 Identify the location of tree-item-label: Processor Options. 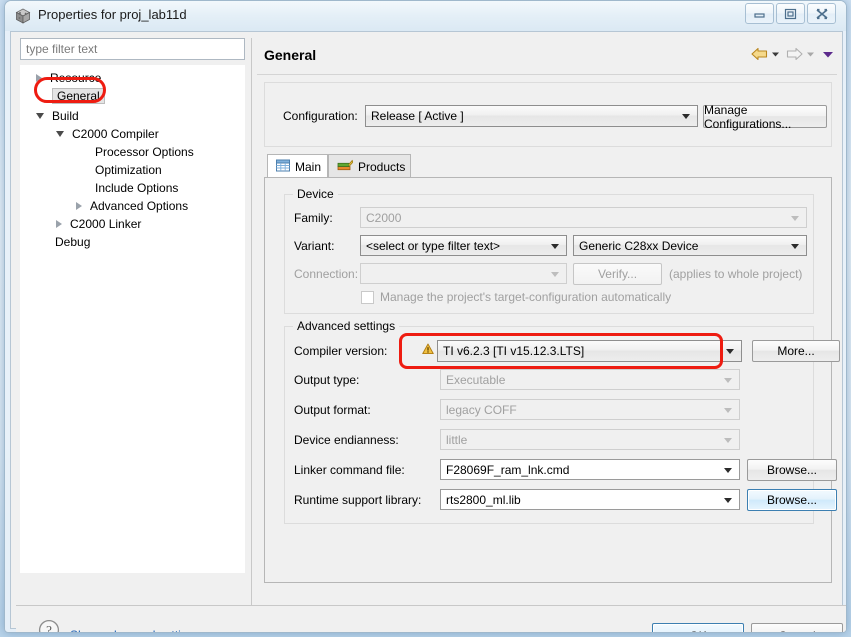
(144, 152).